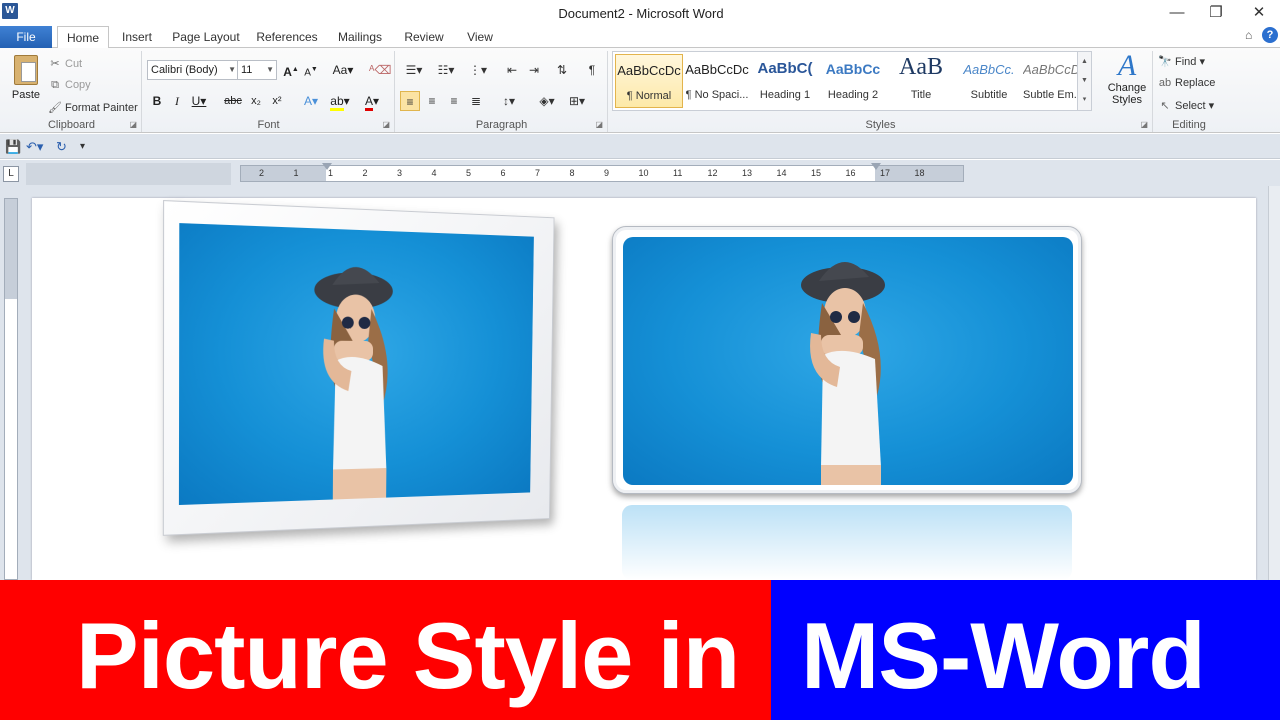 The image size is (1280, 720). Describe the element at coordinates (432, 101) in the screenshot. I see `align-center-icon: ≡` at that location.